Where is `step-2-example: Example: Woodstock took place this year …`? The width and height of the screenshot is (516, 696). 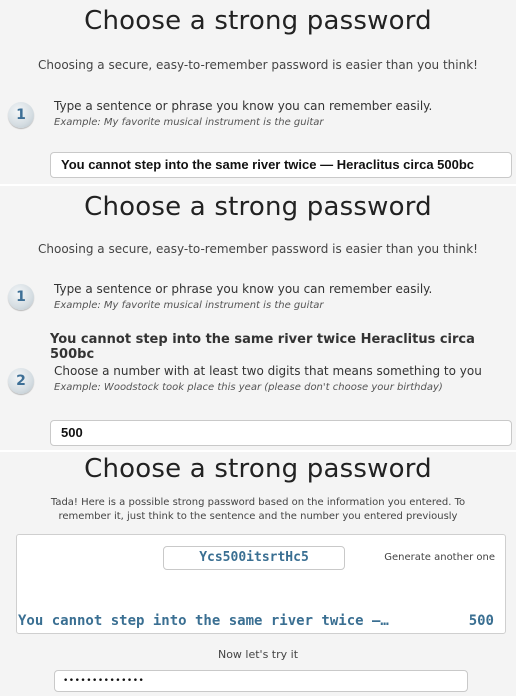 step-2-example: Example: Woodstock took place this year … is located at coordinates (248, 387).